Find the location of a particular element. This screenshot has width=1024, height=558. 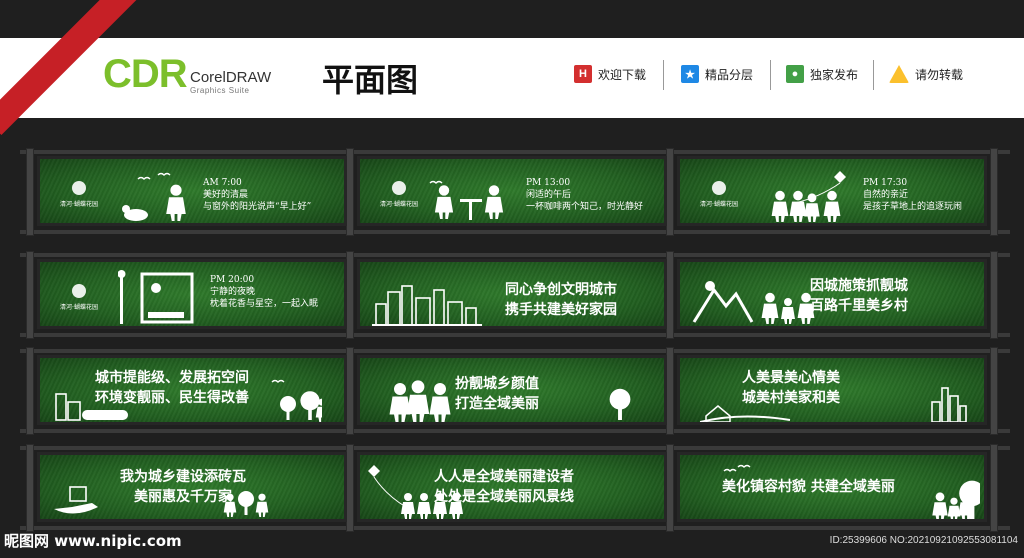

time-label: PM 17:30 is located at coordinates (885, 183).